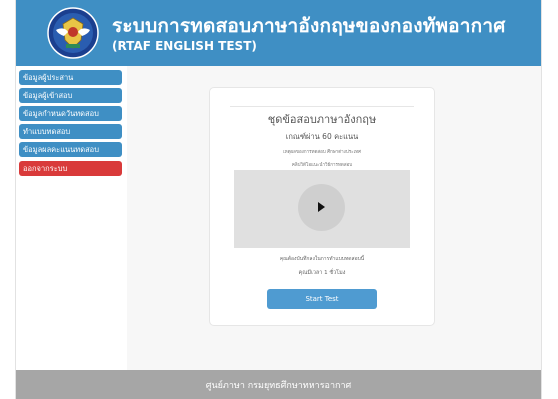 The height and width of the screenshot is (399, 558). Describe the element at coordinates (70, 113) in the screenshot. I see `sidebar-item-test-schedule: ข้อมูลกำหนดวันทดสอบ` at that location.